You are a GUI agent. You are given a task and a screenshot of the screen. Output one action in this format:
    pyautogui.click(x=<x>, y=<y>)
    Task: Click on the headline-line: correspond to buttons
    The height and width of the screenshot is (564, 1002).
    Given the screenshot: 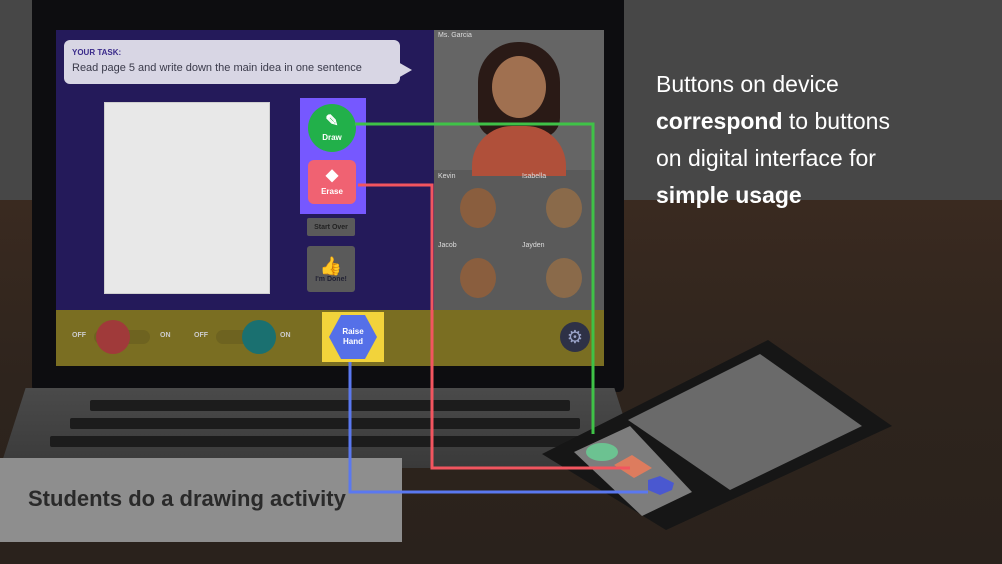 What is the action you would take?
    pyautogui.click(x=816, y=121)
    